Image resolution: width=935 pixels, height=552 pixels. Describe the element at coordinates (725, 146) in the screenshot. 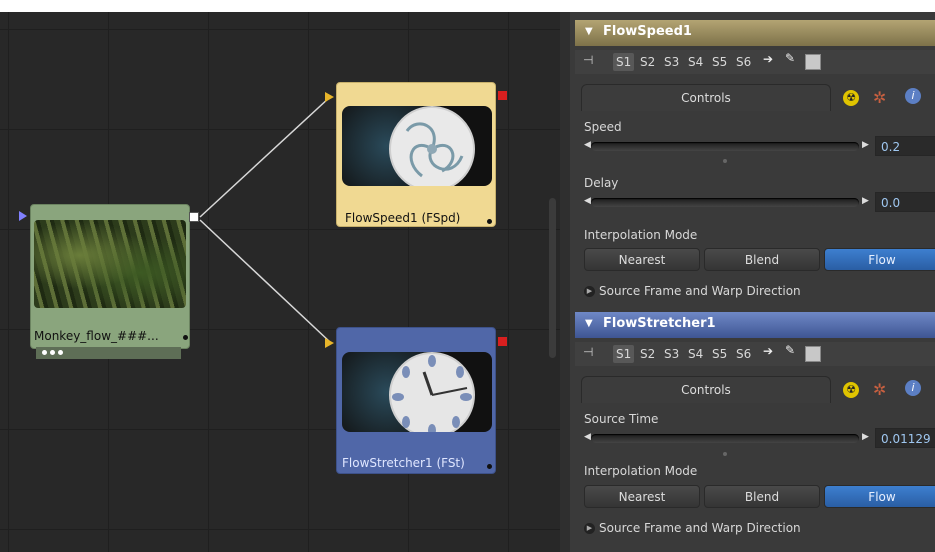

I see `speed-slider` at that location.